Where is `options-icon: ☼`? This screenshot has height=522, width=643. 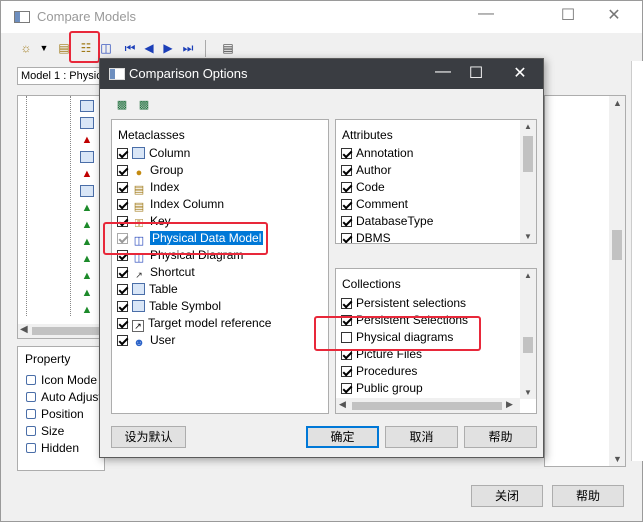 options-icon: ☼ is located at coordinates (26, 48).